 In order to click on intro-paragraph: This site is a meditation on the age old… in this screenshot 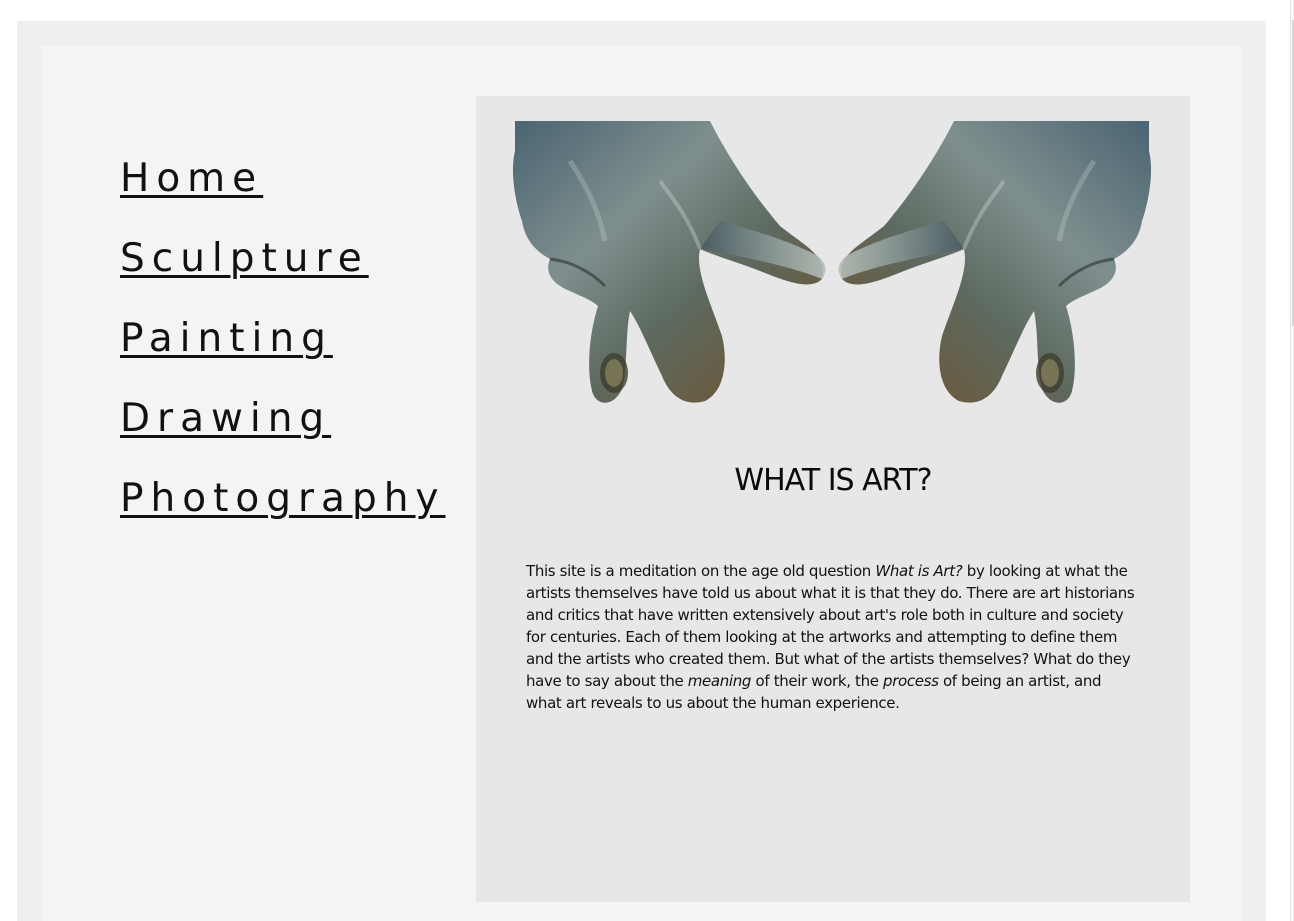, I will do `click(832, 637)`.